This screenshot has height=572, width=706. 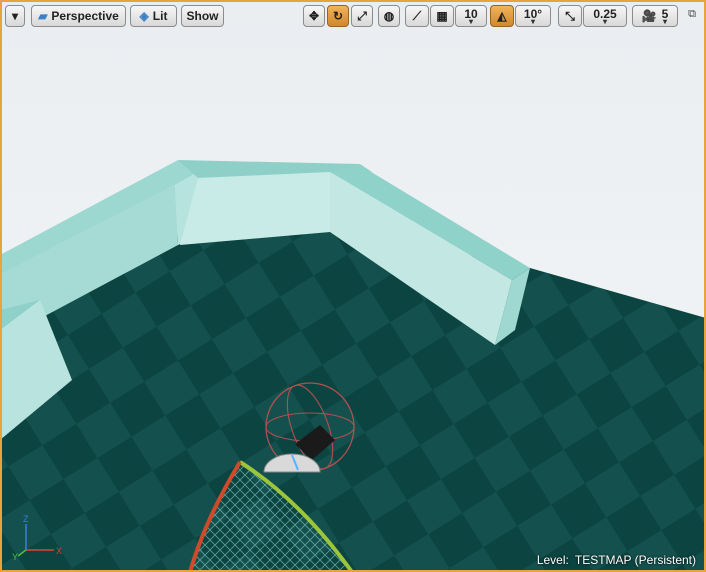 I want to click on grid-icon: ▦, so click(x=442, y=16).